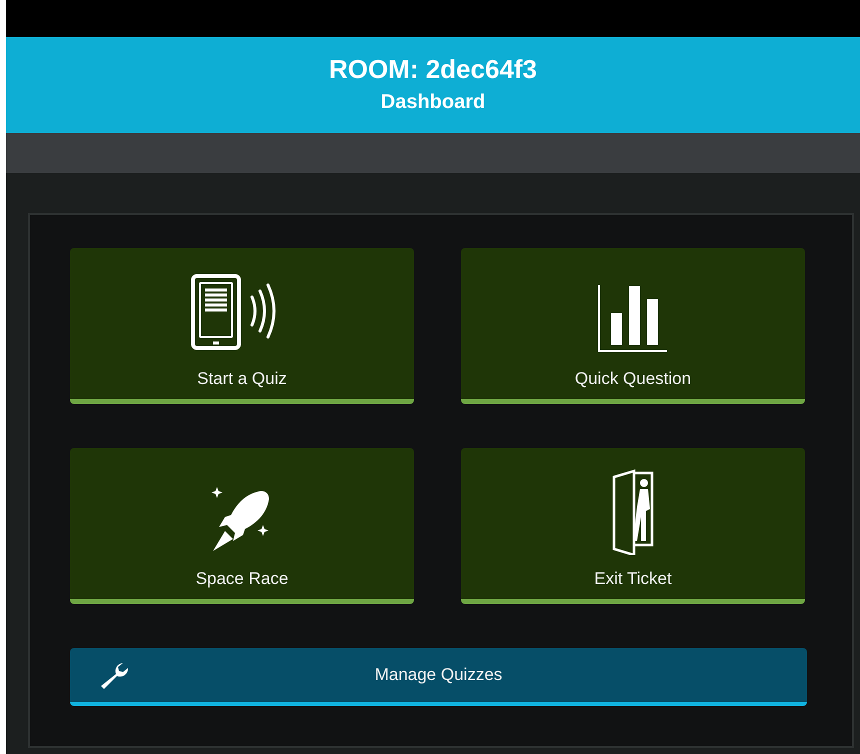  Describe the element at coordinates (242, 326) in the screenshot. I see `dashboard-tile: Start a Quiz` at that location.